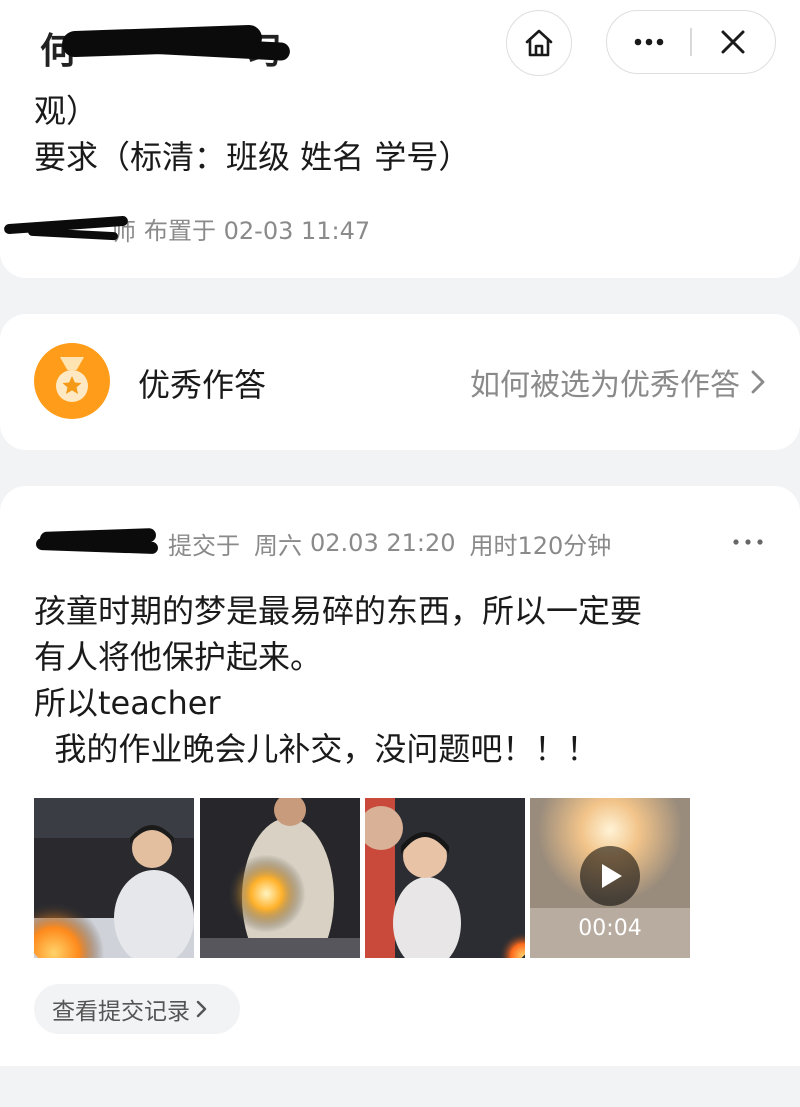 The height and width of the screenshot is (1107, 800). I want to click on submission-meta: 提交于 周六 02.03 21:20 用时120分钟, so click(329, 543).